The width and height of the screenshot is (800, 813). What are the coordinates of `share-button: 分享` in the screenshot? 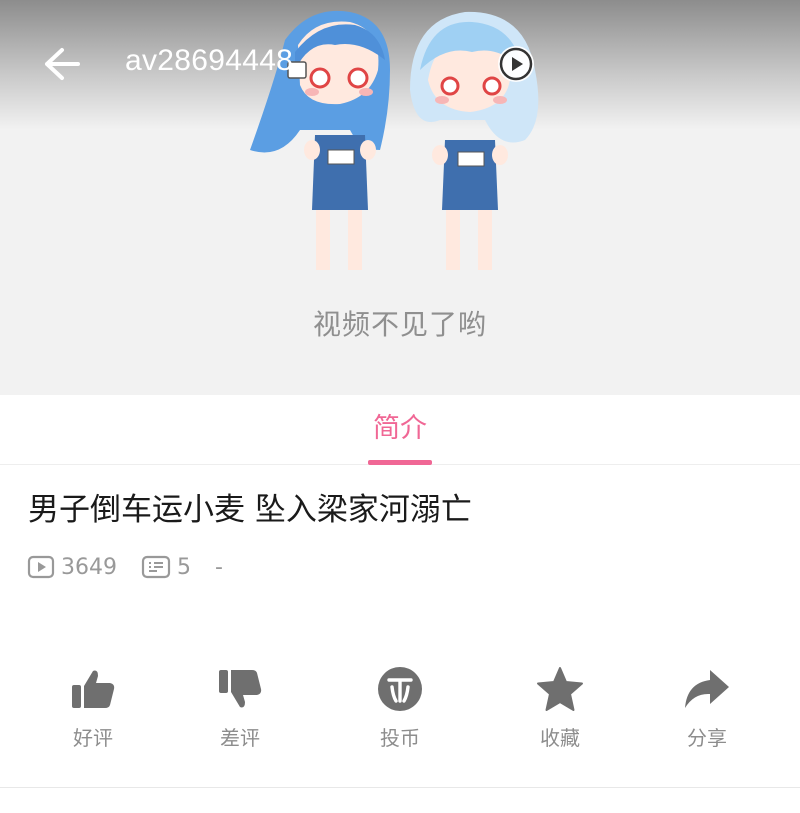 It's located at (707, 712).